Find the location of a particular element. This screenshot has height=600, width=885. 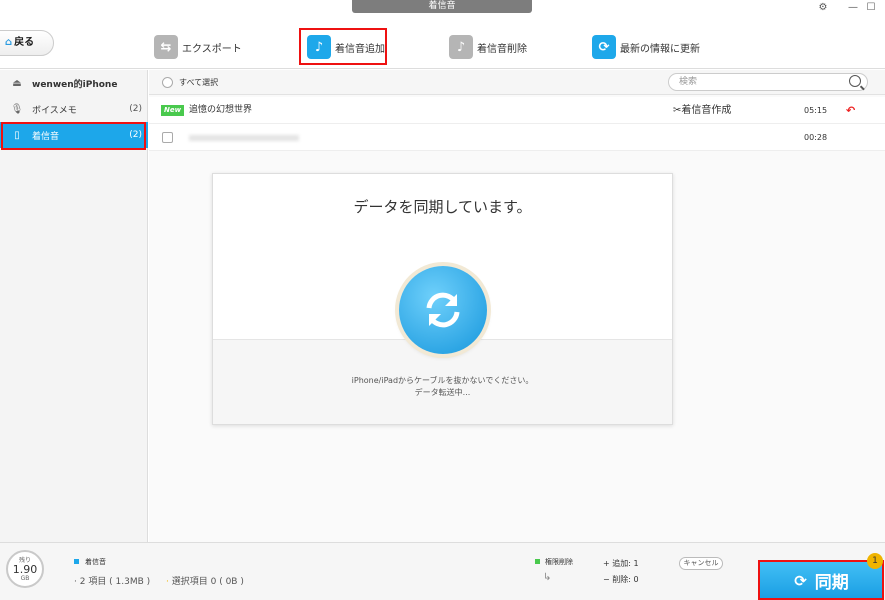

select-all-label: すべて選択 is located at coordinates (199, 82).